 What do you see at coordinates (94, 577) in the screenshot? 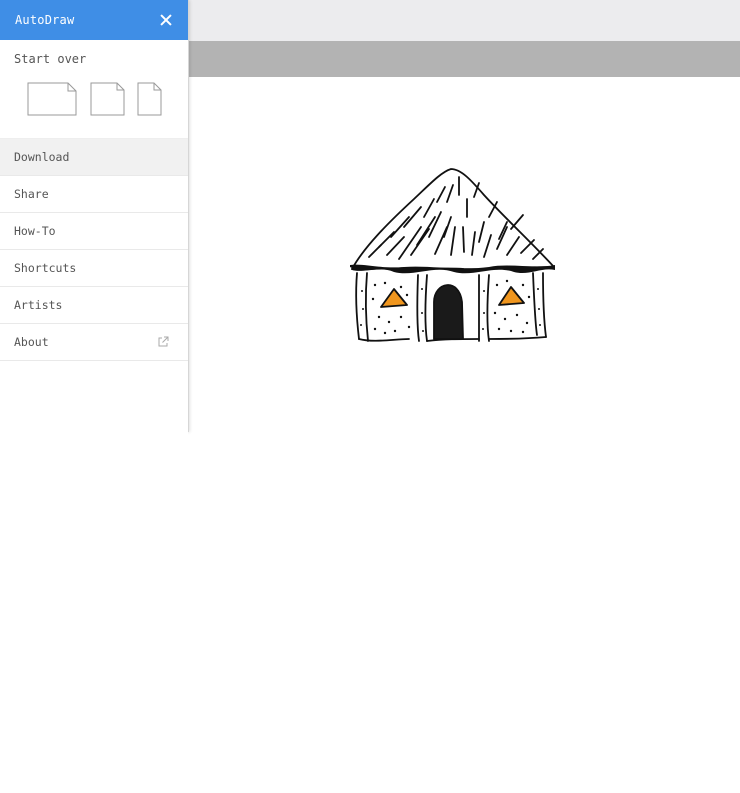
I see `drawer-empty-area` at bounding box center [94, 577].